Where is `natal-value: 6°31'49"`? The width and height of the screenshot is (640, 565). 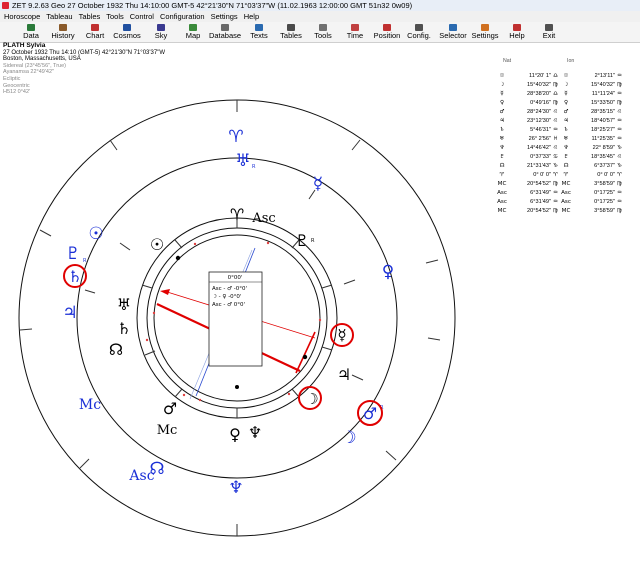 natal-value: 6°31'49" is located at coordinates (540, 202).